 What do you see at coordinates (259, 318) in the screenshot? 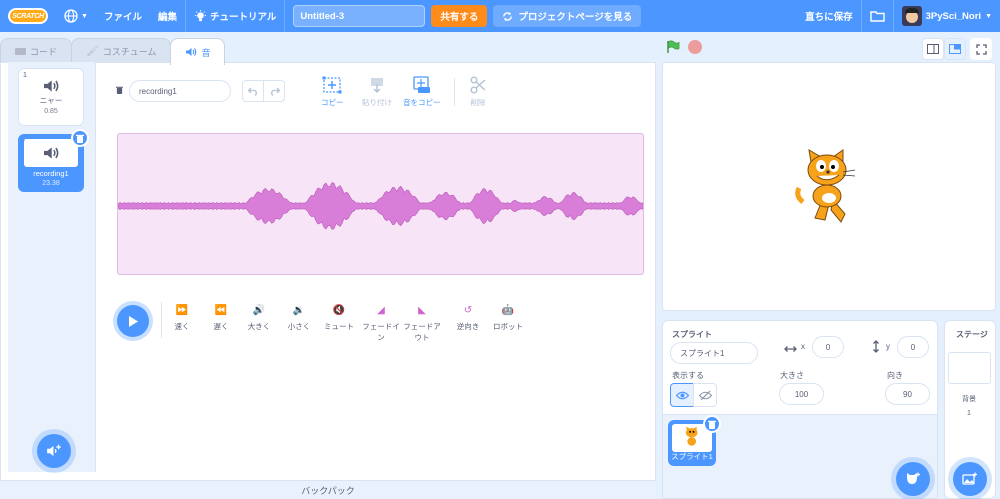
I see `effect-button-2: 🔊 大きく` at bounding box center [259, 318].